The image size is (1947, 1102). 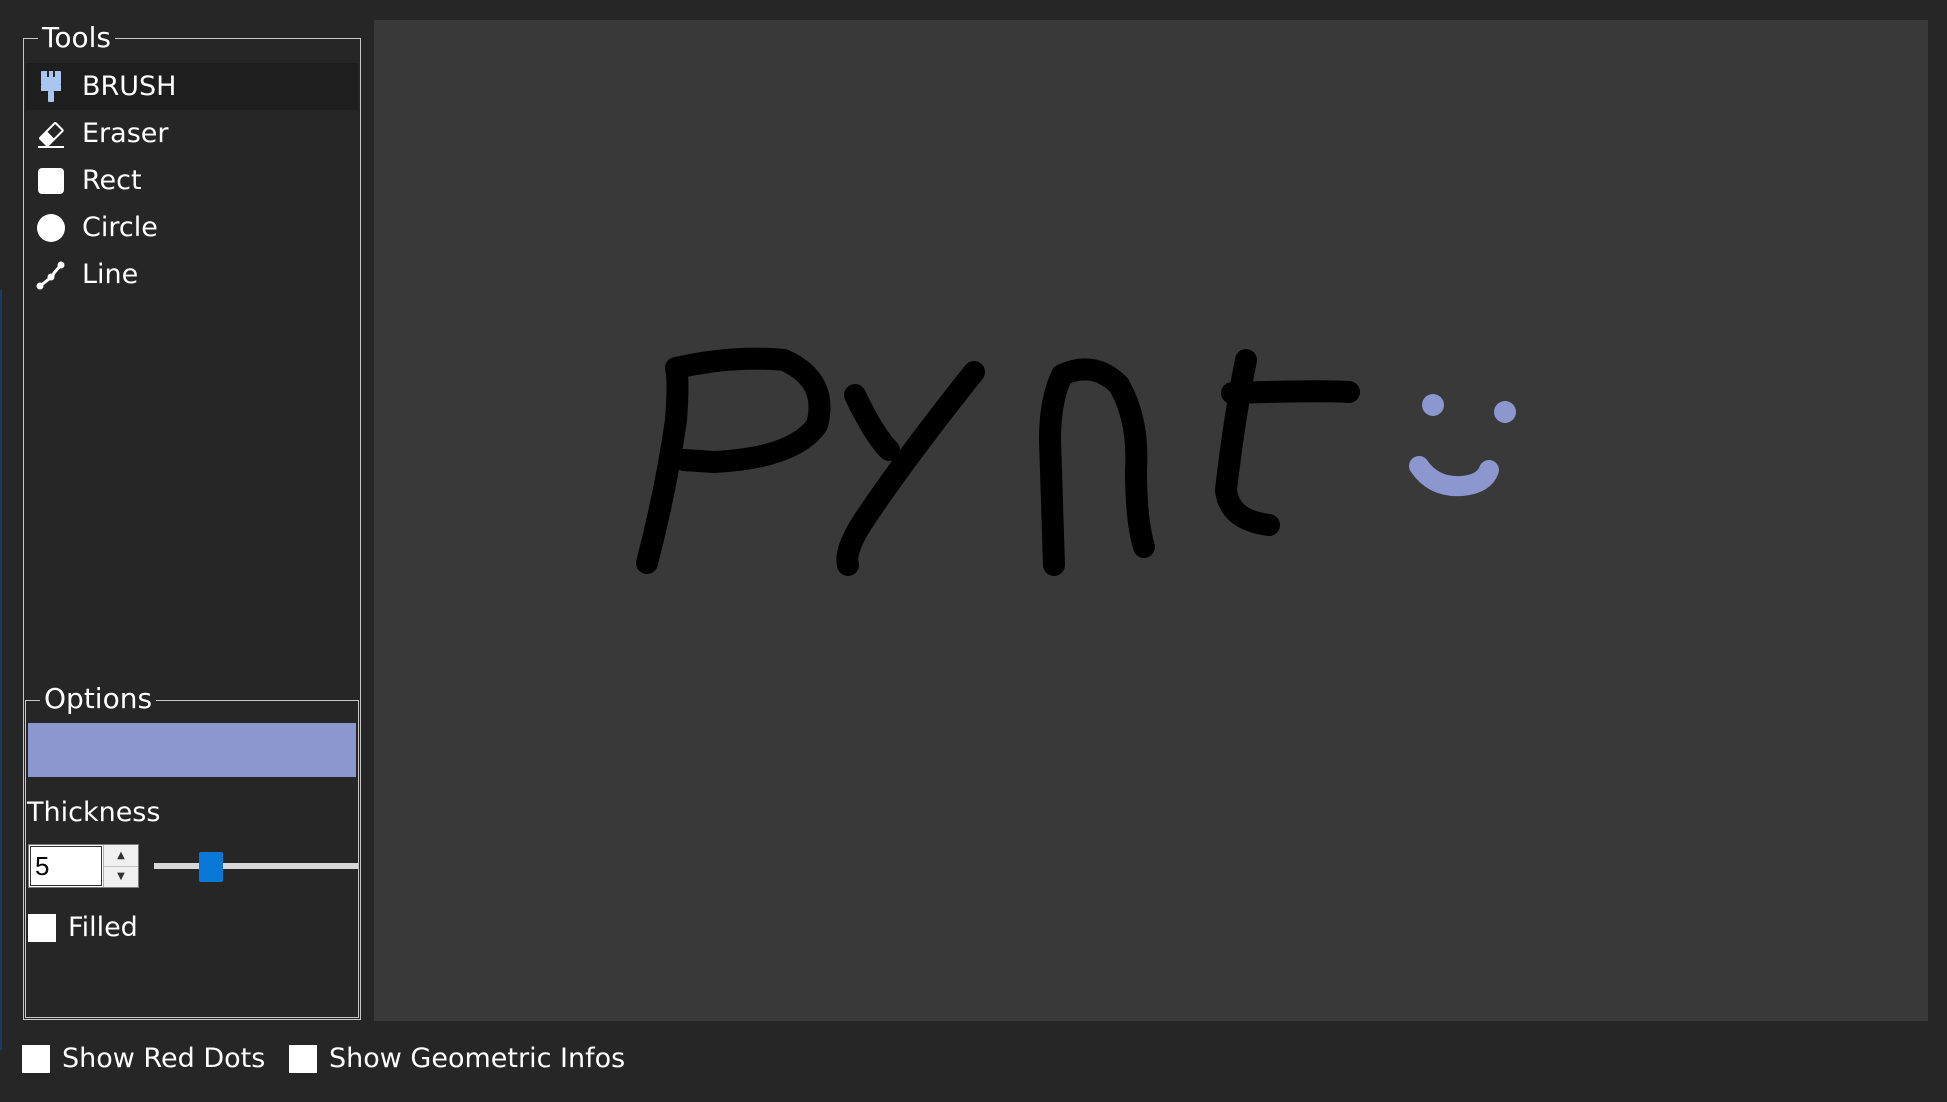 What do you see at coordinates (211, 867) in the screenshot?
I see `slider-handle` at bounding box center [211, 867].